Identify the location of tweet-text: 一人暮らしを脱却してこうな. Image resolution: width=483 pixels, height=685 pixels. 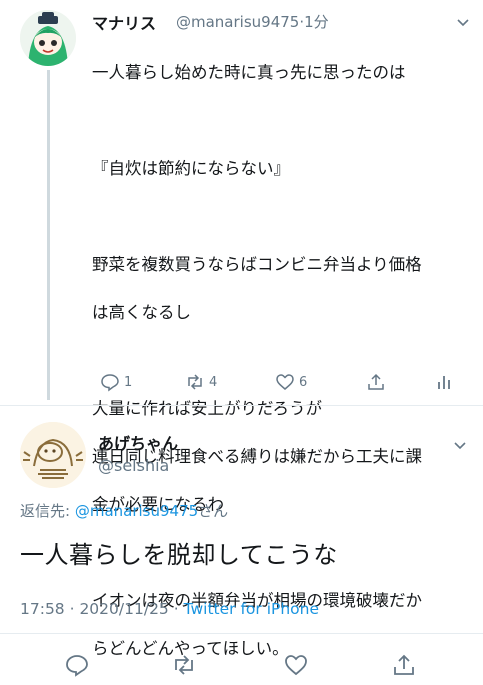
(179, 555).